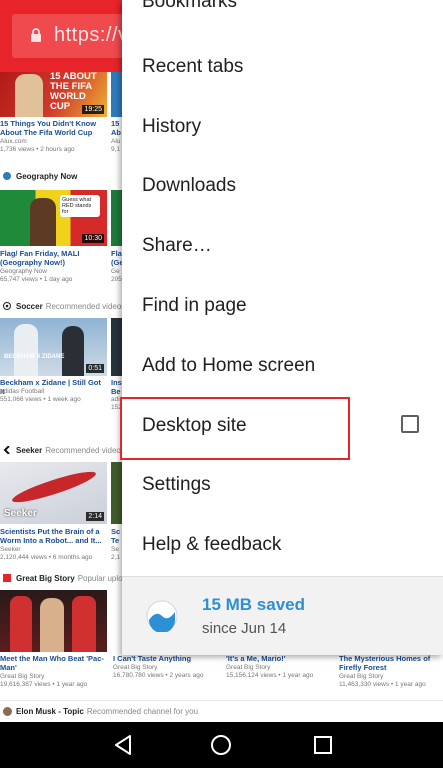  I want to click on video-duration: 10:30, so click(93, 238).